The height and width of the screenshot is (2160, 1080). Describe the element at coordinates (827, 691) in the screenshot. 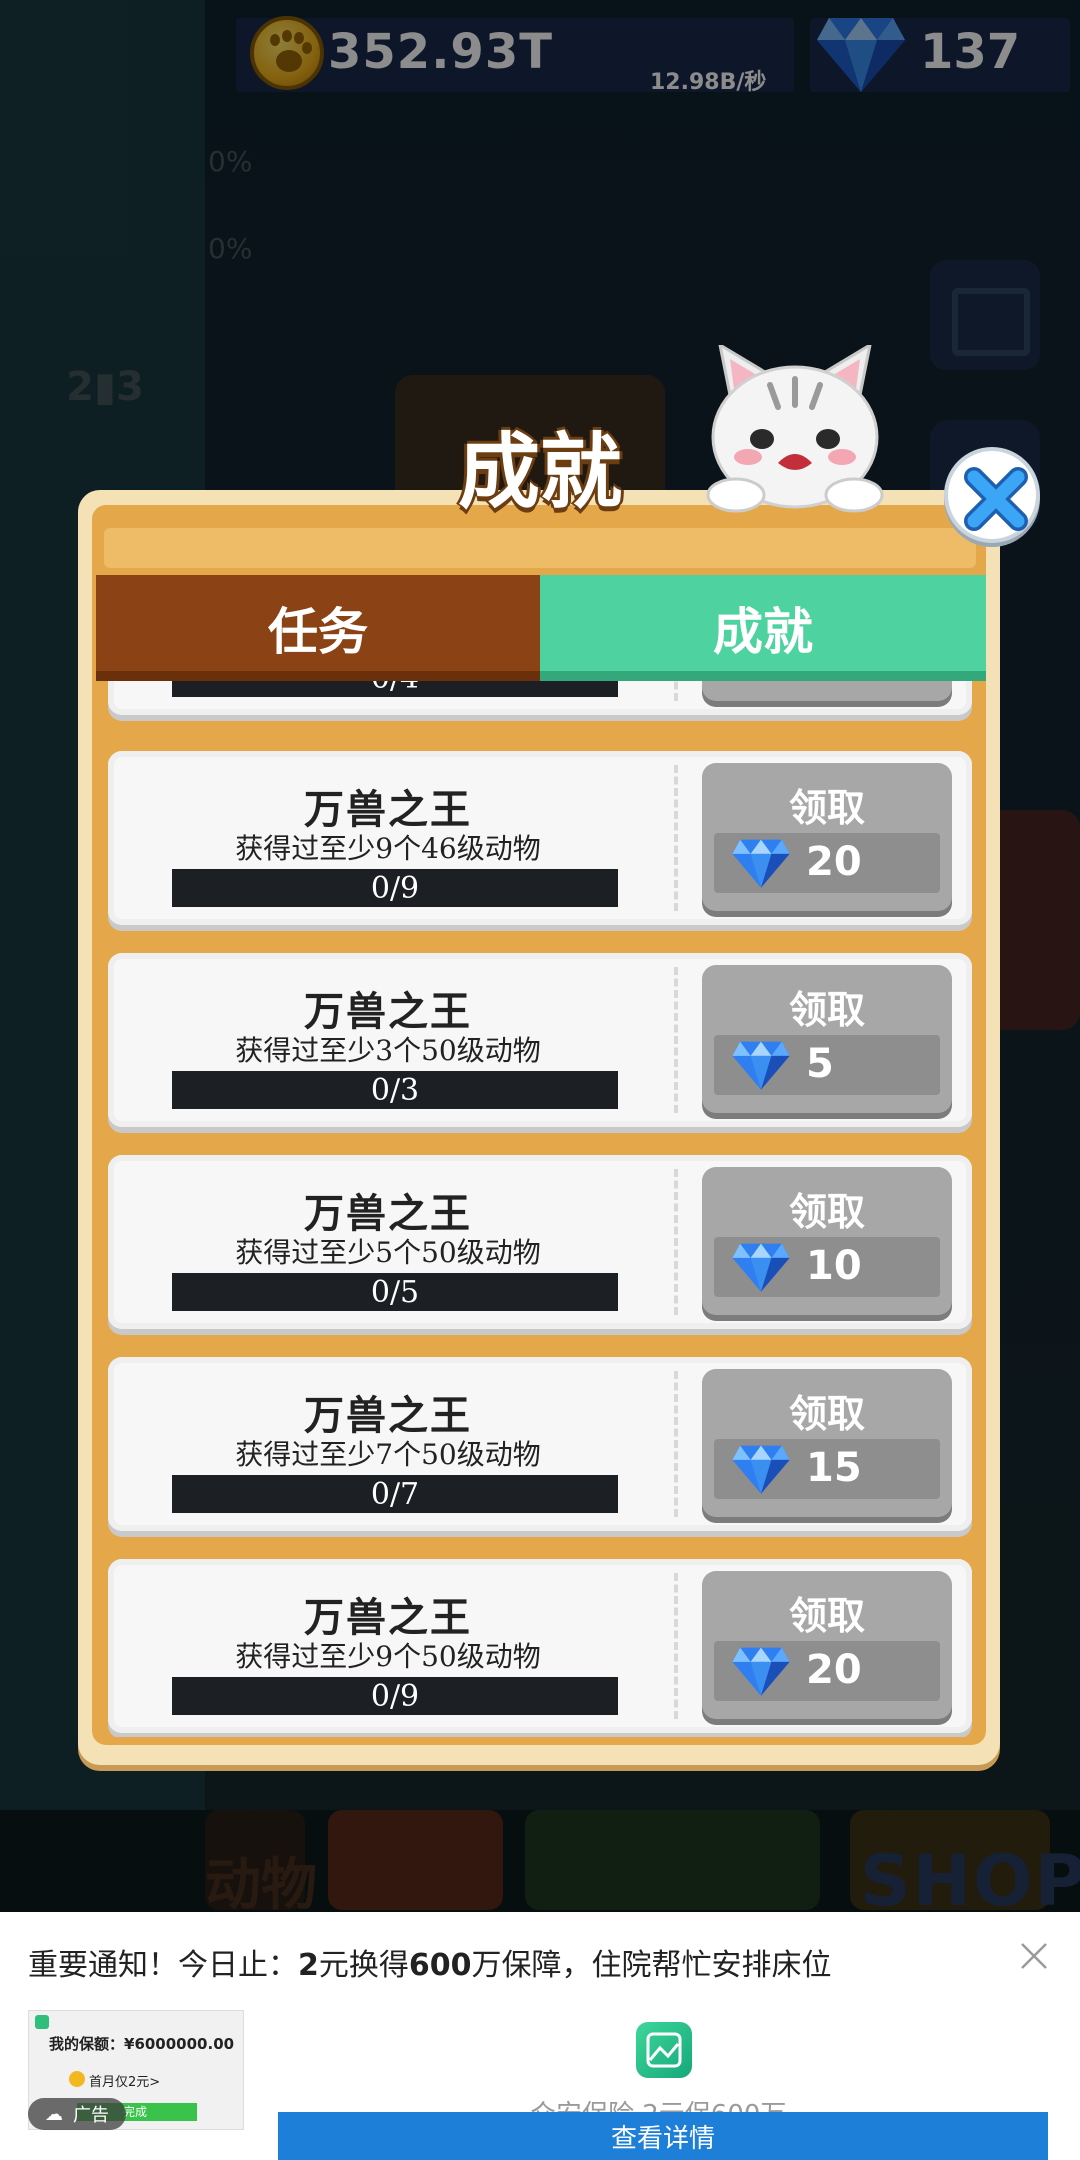

I see `claim-button` at that location.